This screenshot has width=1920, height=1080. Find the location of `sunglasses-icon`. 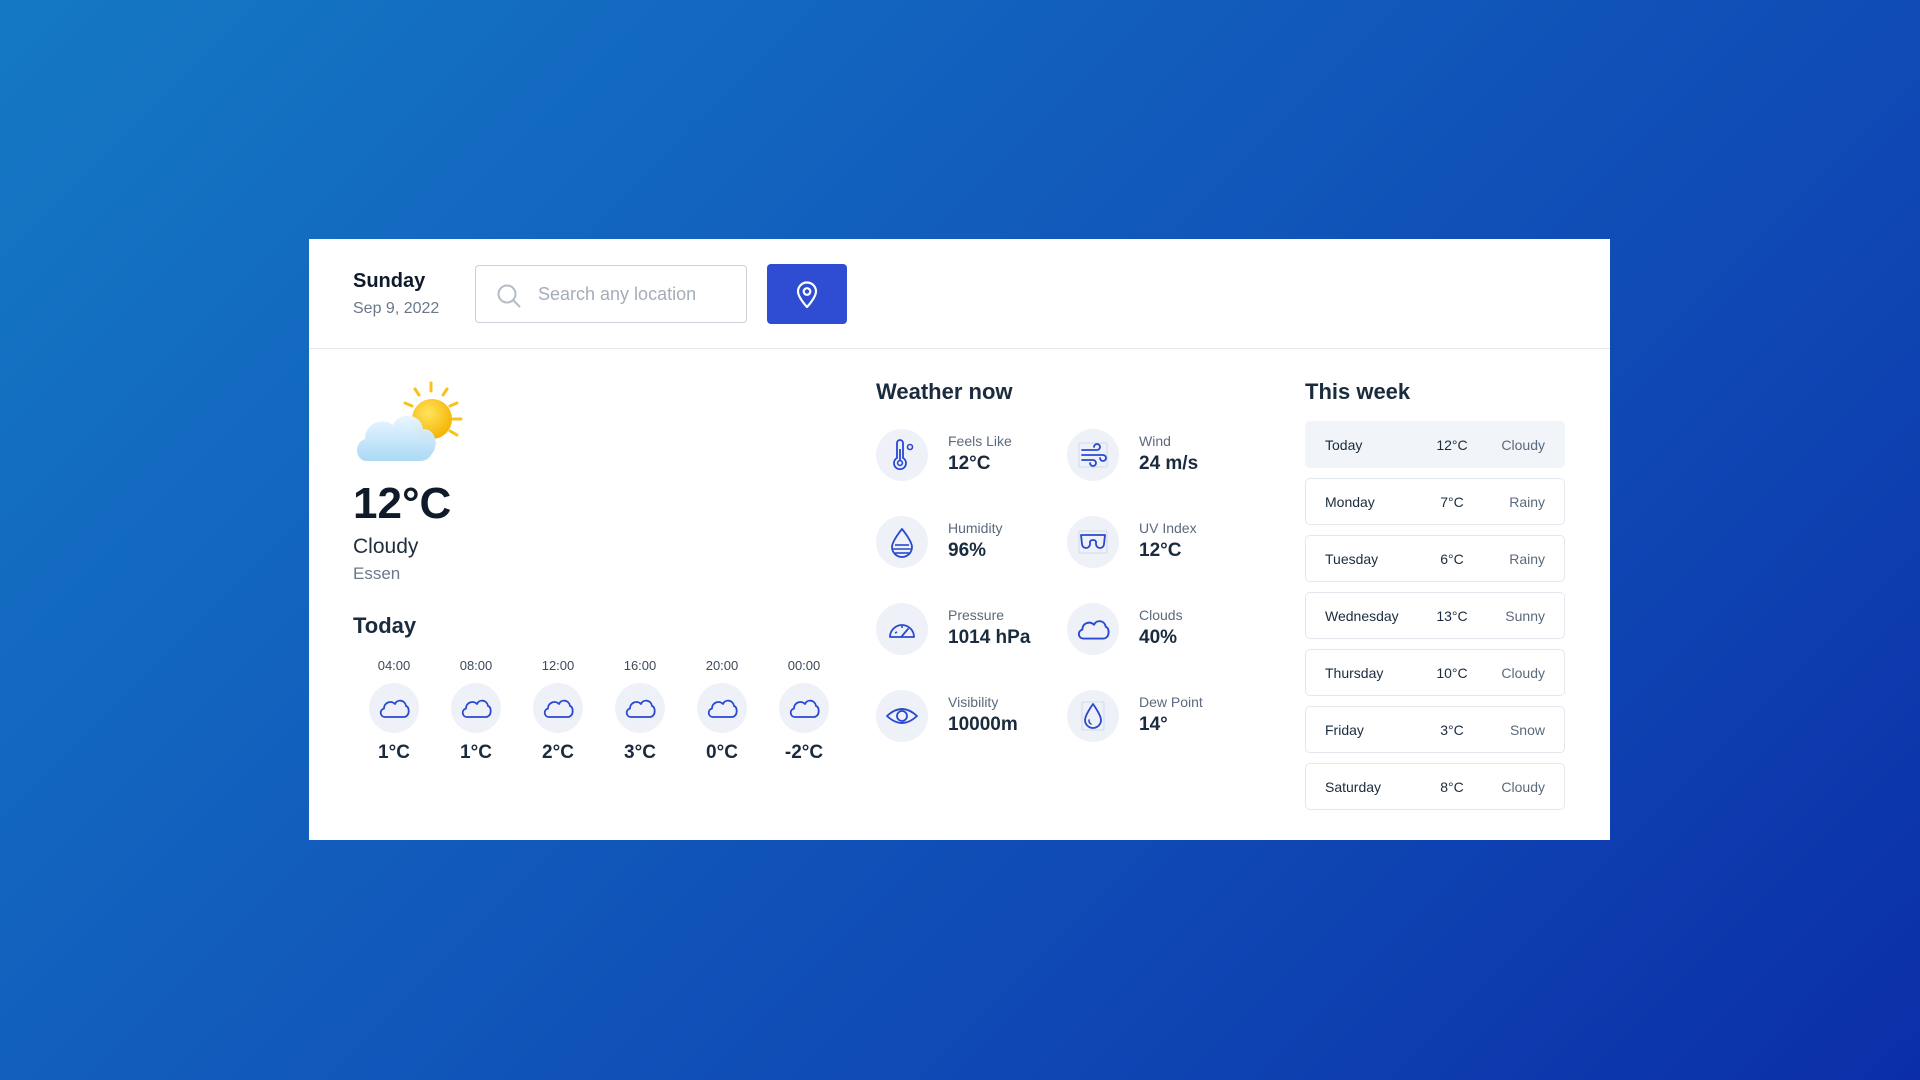

sunglasses-icon is located at coordinates (1093, 542).